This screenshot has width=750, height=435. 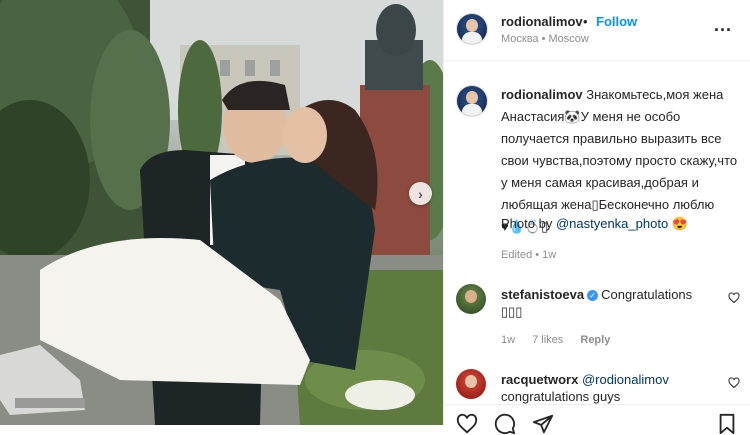 I want to click on comment-meta: 1w 7 likes Reply, so click(x=562, y=340).